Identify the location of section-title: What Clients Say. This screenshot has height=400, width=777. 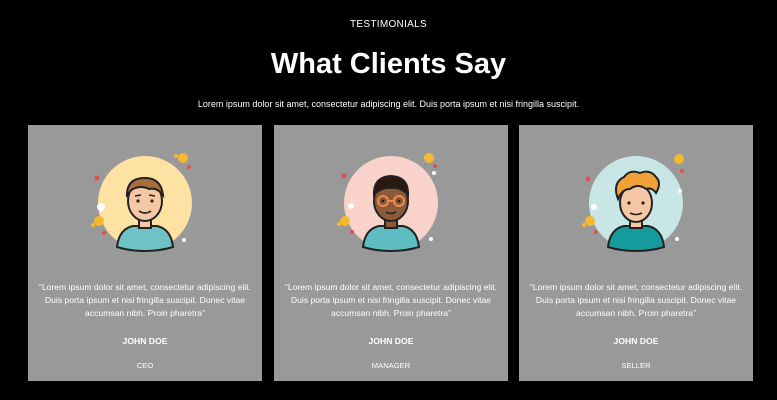
(388, 64).